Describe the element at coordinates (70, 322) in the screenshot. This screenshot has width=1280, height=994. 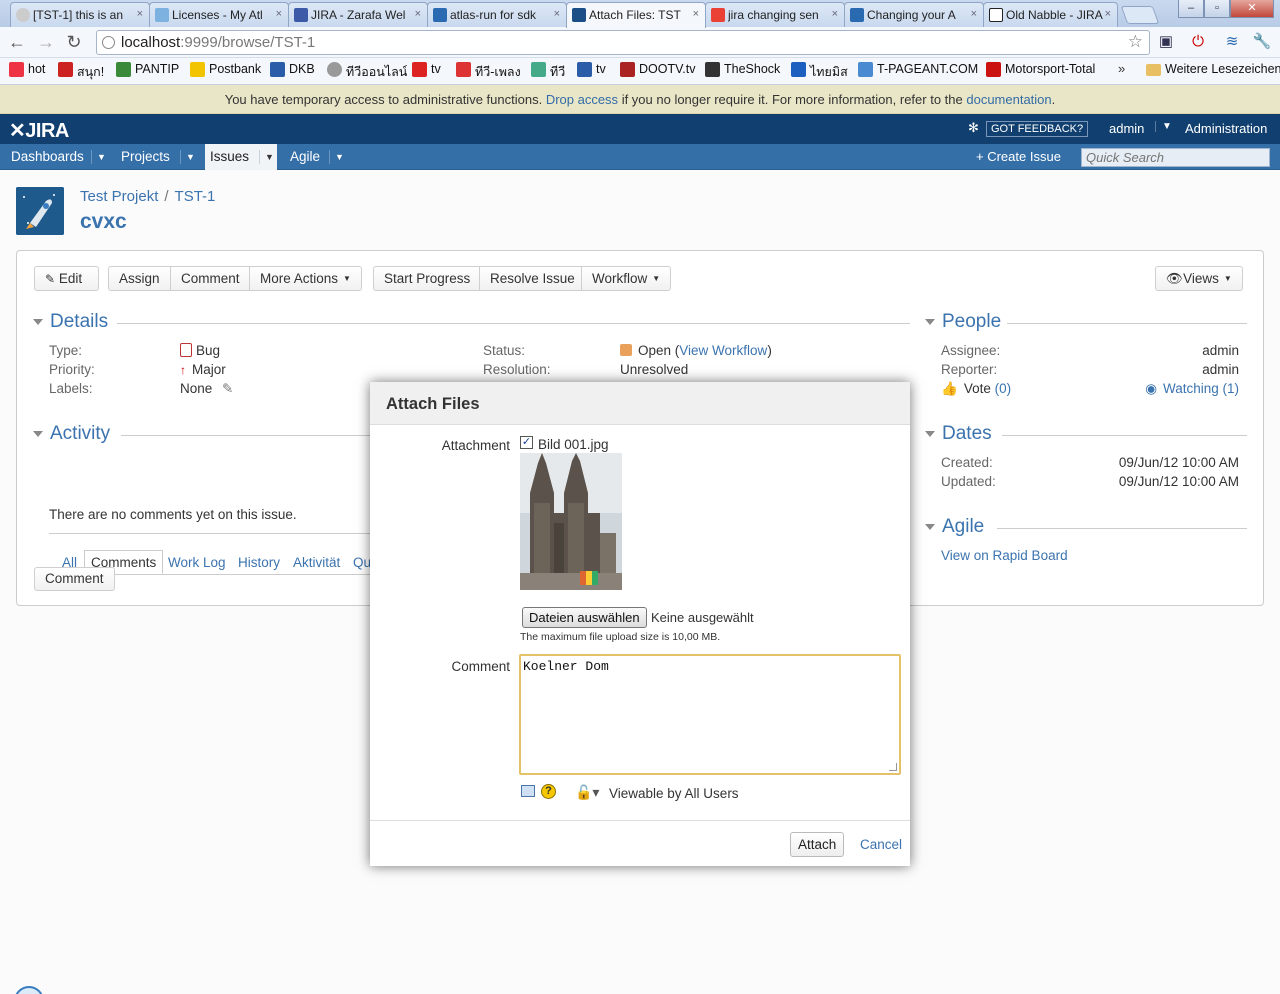
I see `details-heading: Details` at that location.